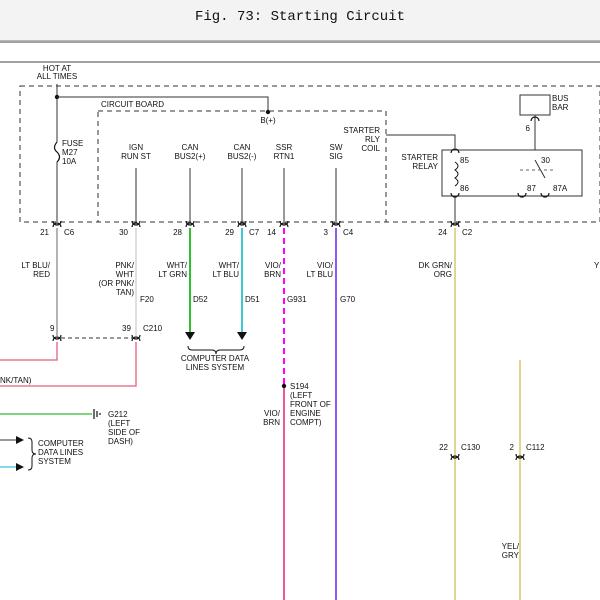 This screenshot has height=600, width=600. I want to click on circuit-board-label: CIRCUIT BOARD, so click(132, 104).